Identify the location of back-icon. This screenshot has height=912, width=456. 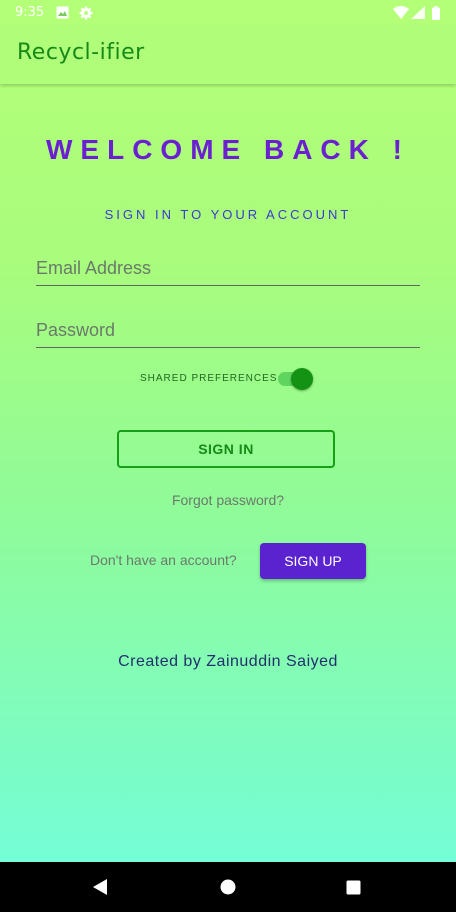
(100, 889).